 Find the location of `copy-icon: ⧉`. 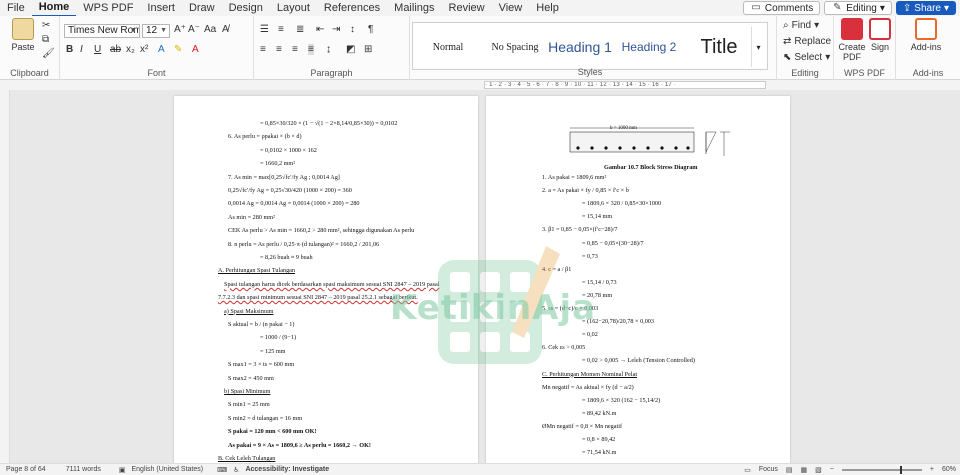

copy-icon: ⧉ is located at coordinates (45, 39).